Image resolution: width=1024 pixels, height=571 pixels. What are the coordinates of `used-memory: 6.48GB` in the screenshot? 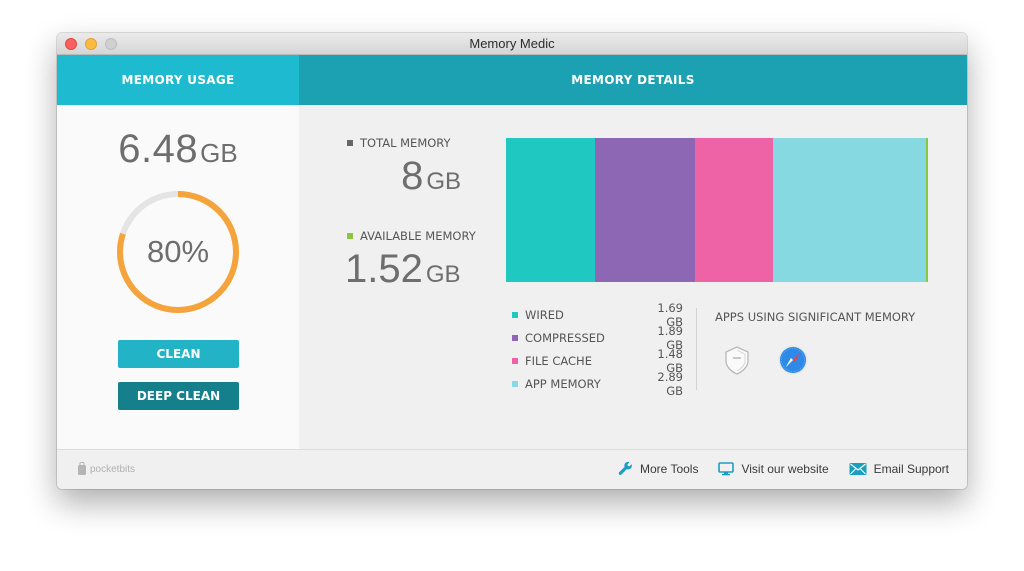 It's located at (178, 149).